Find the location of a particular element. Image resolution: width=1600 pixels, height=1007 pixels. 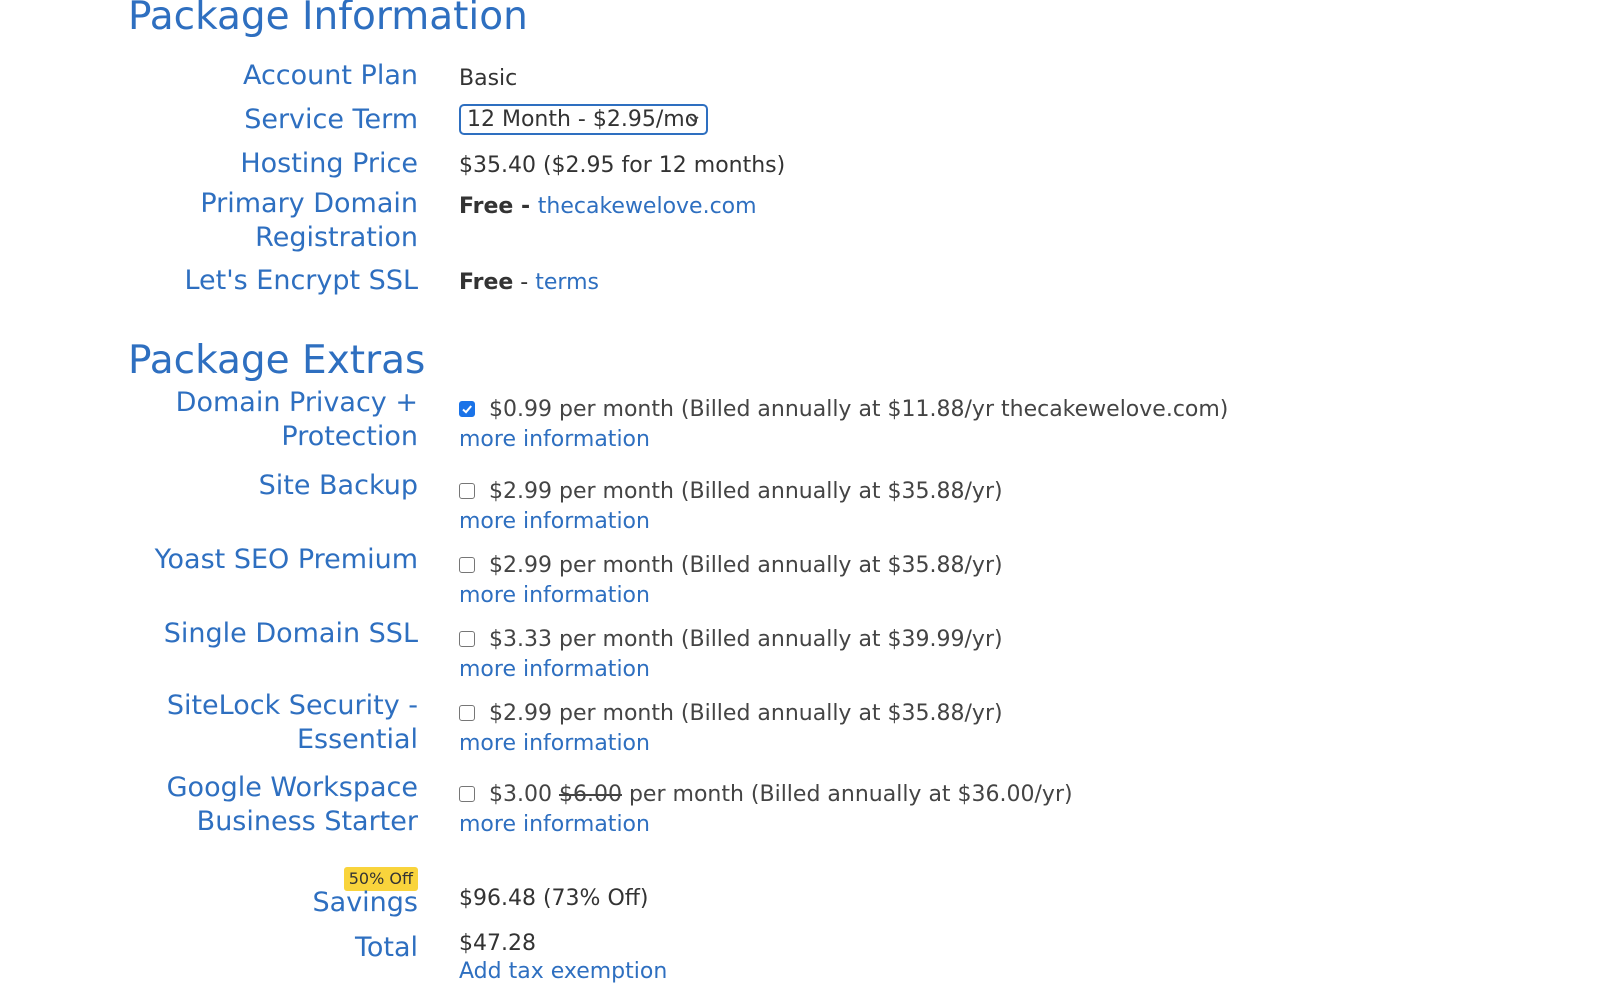

extra-label-line1: Single Domain SSL is located at coordinates (290, 633).